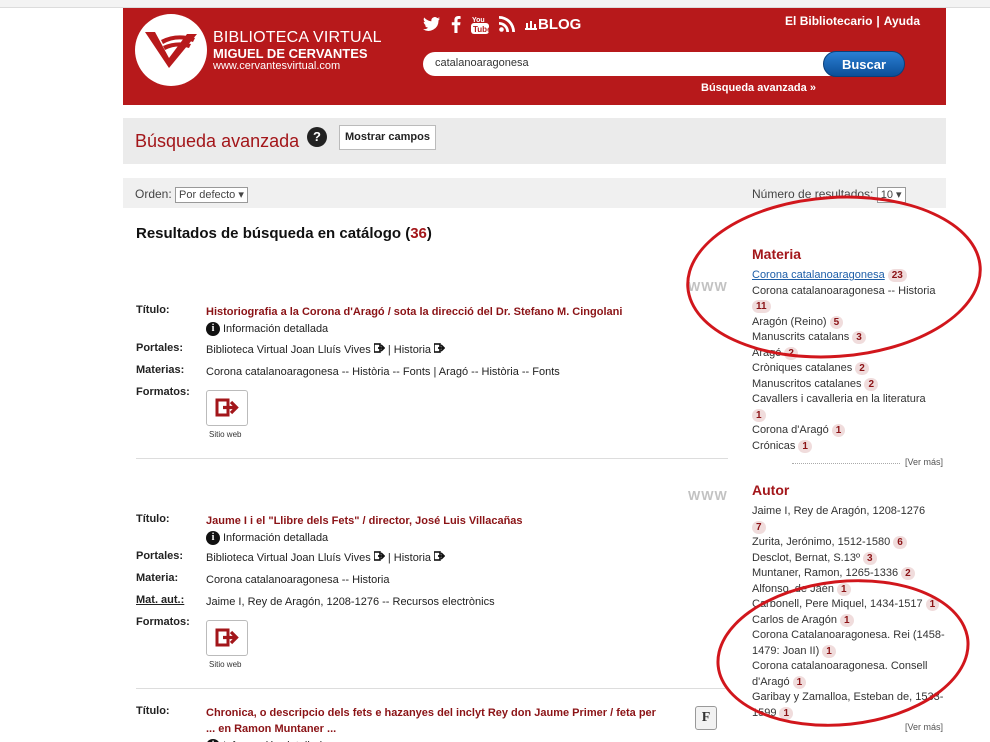 This screenshot has width=990, height=742. I want to click on facet-item-label: Crónicas, so click(774, 445).